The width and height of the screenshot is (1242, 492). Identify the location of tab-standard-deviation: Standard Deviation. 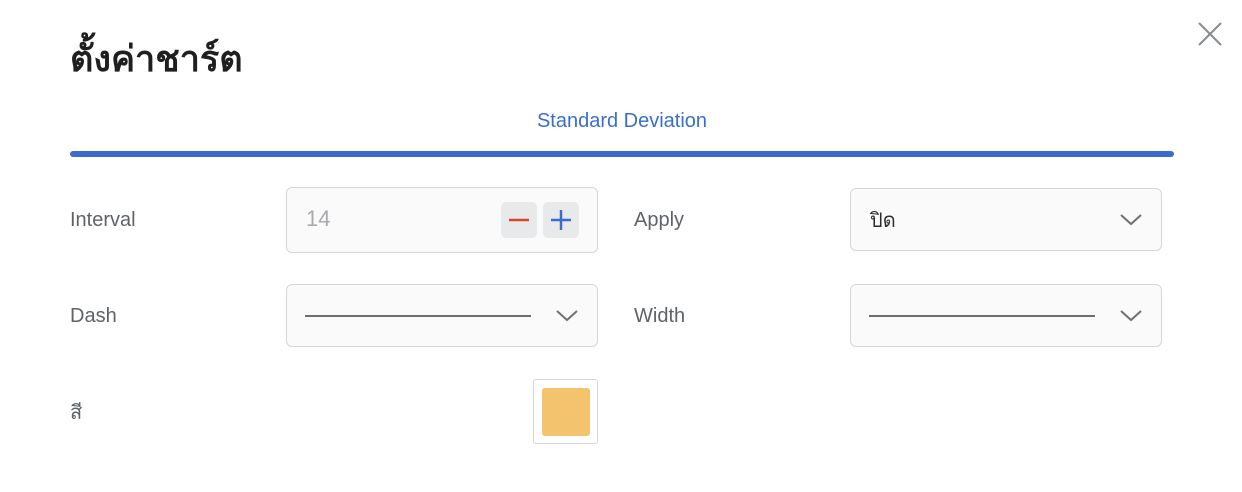
(622, 121).